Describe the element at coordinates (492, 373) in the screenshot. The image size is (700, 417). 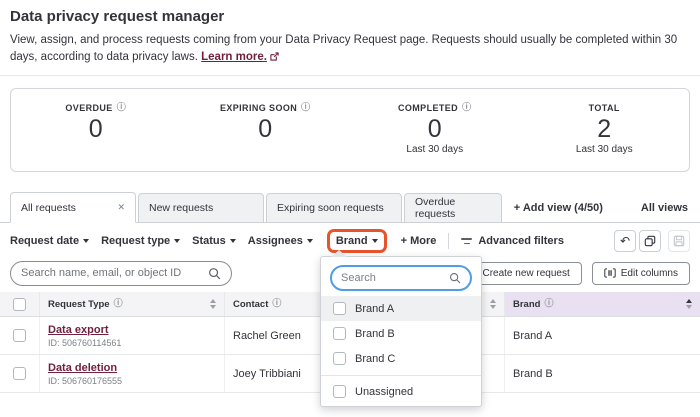
I see `hidden-cell` at that location.